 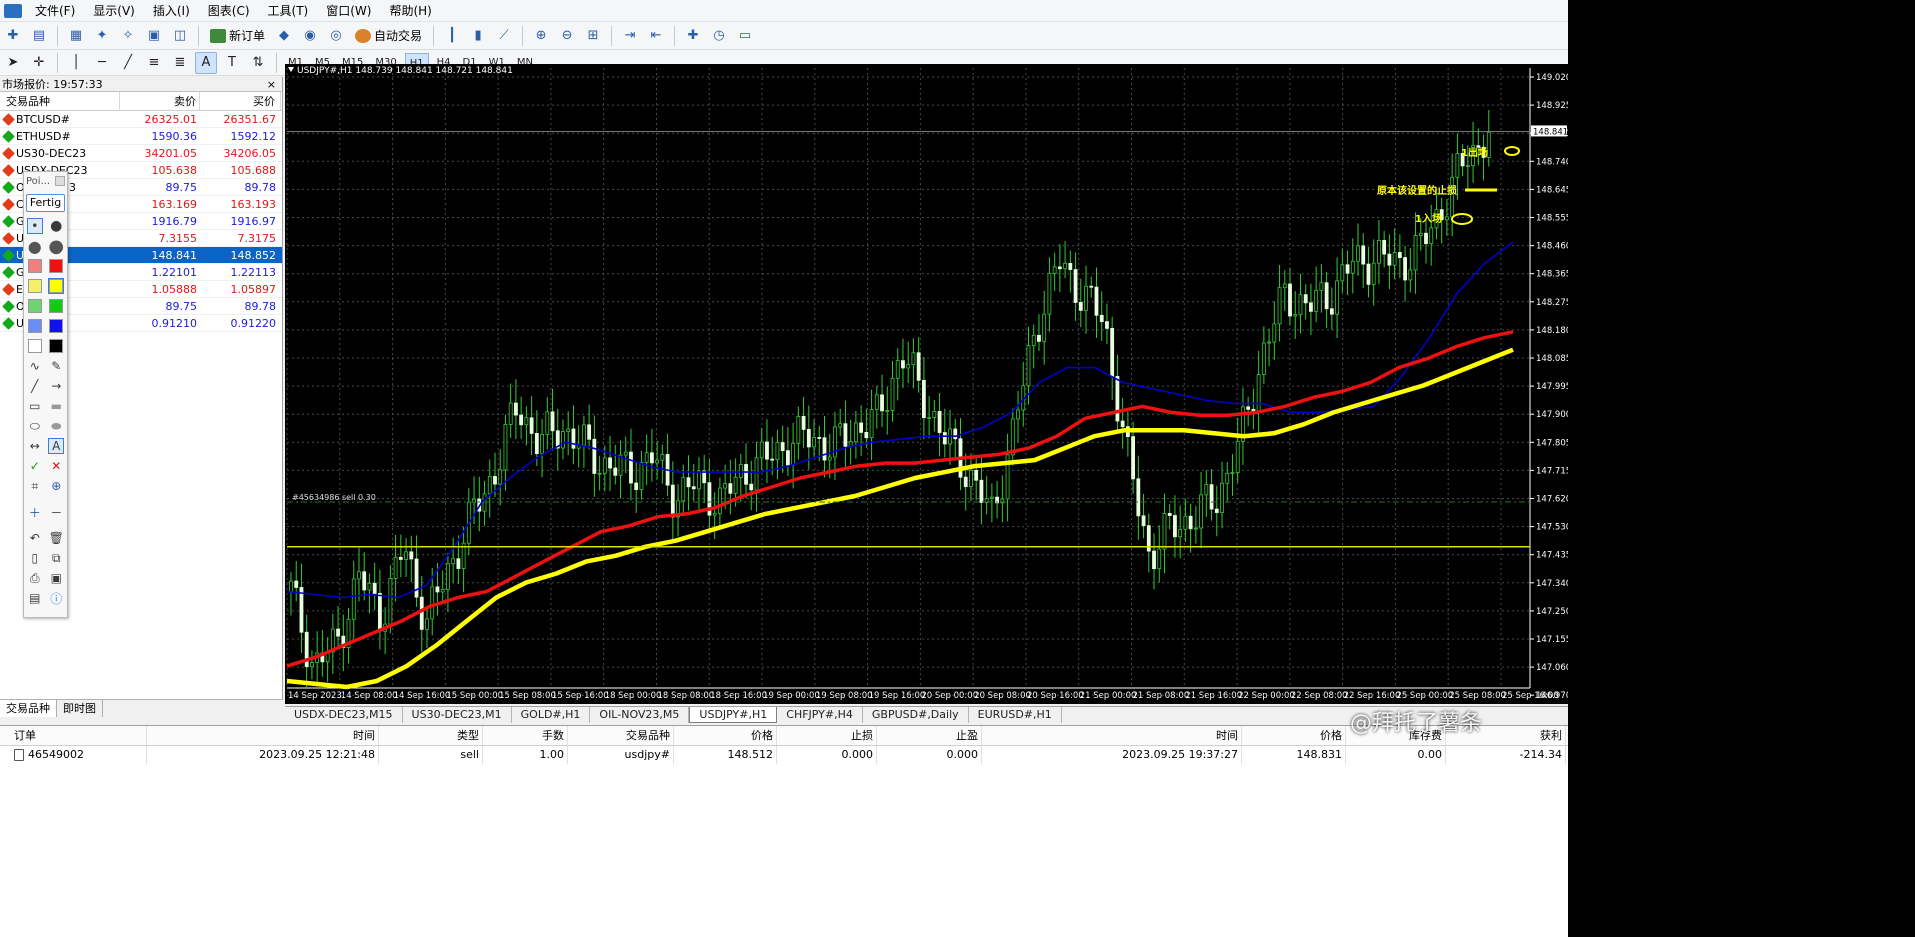 I want to click on chart-tab: US30-DEC23,M1, so click(x=457, y=715).